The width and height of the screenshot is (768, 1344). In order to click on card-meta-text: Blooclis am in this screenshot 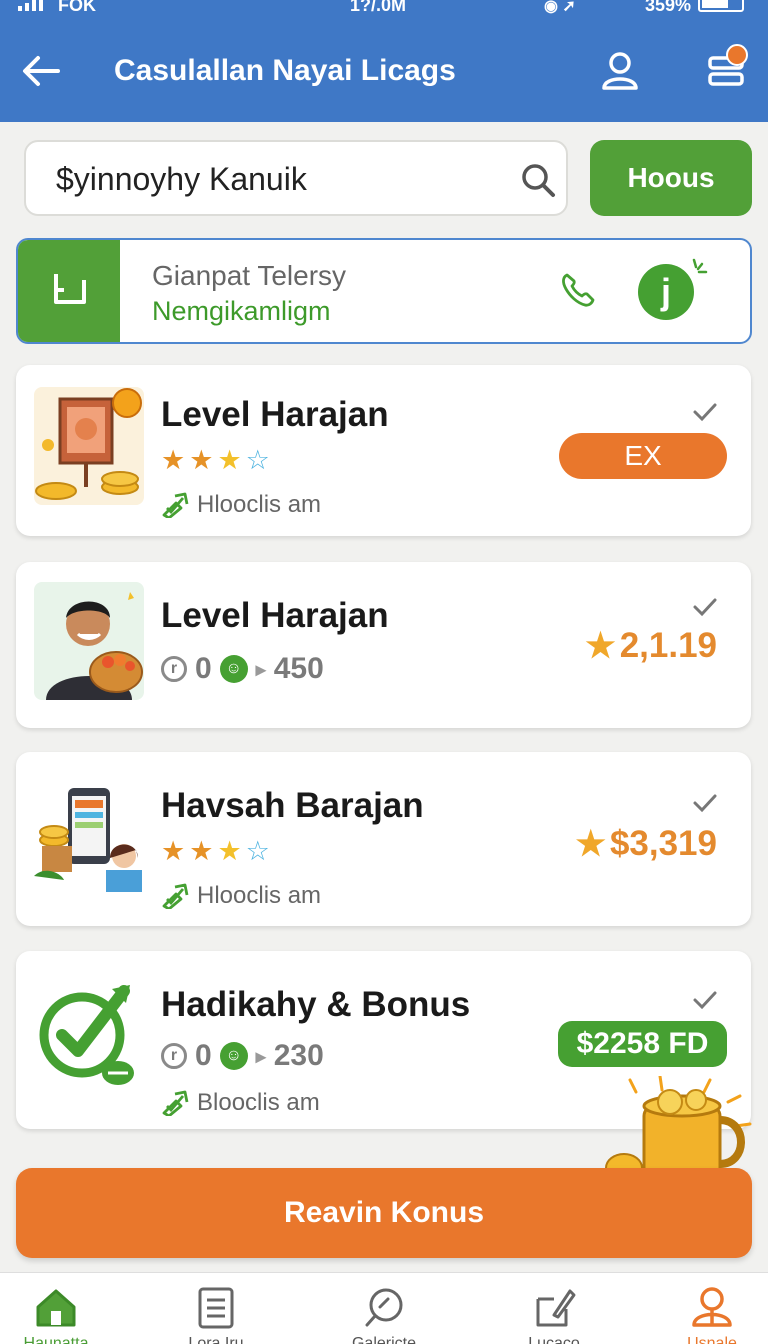, I will do `click(258, 1102)`.